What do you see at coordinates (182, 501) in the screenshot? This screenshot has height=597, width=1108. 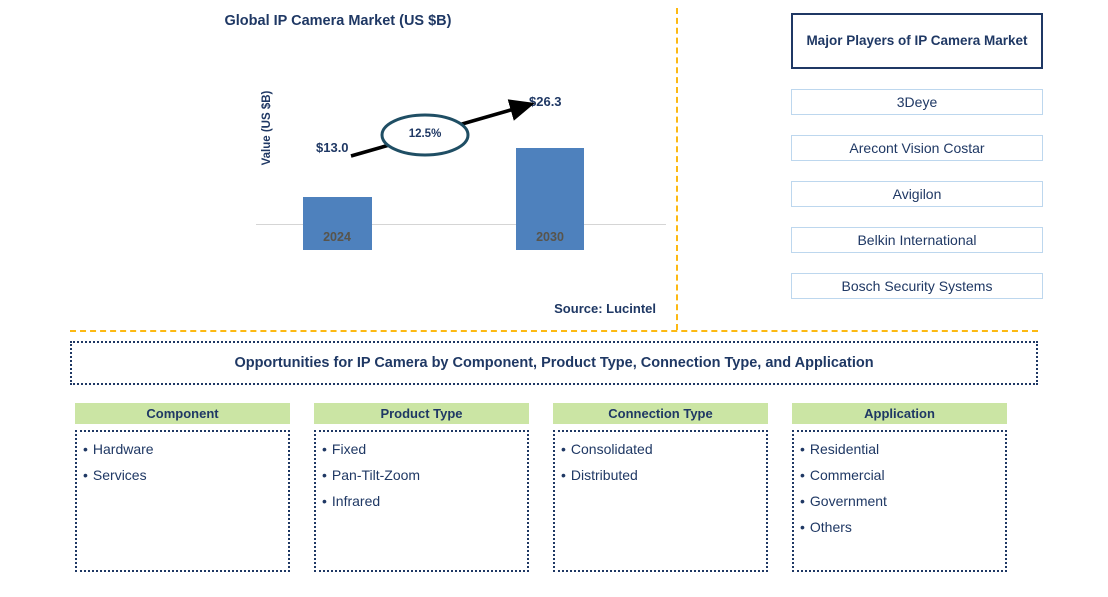 I see `column-body: • Hardware • Services` at bounding box center [182, 501].